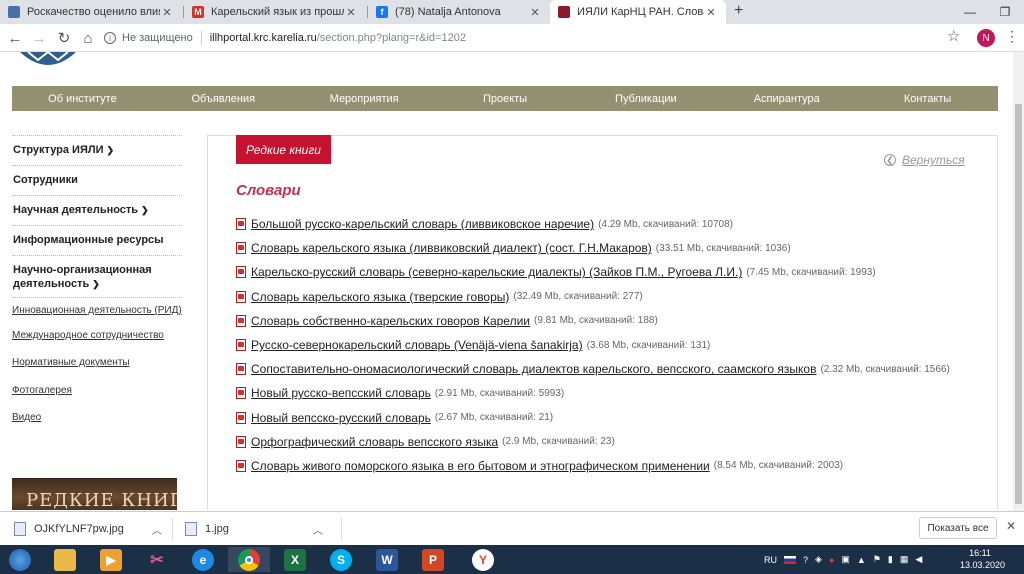 Image resolution: width=1024 pixels, height=574 pixels. I want to click on volume-icon: ◀, so click(918, 559).